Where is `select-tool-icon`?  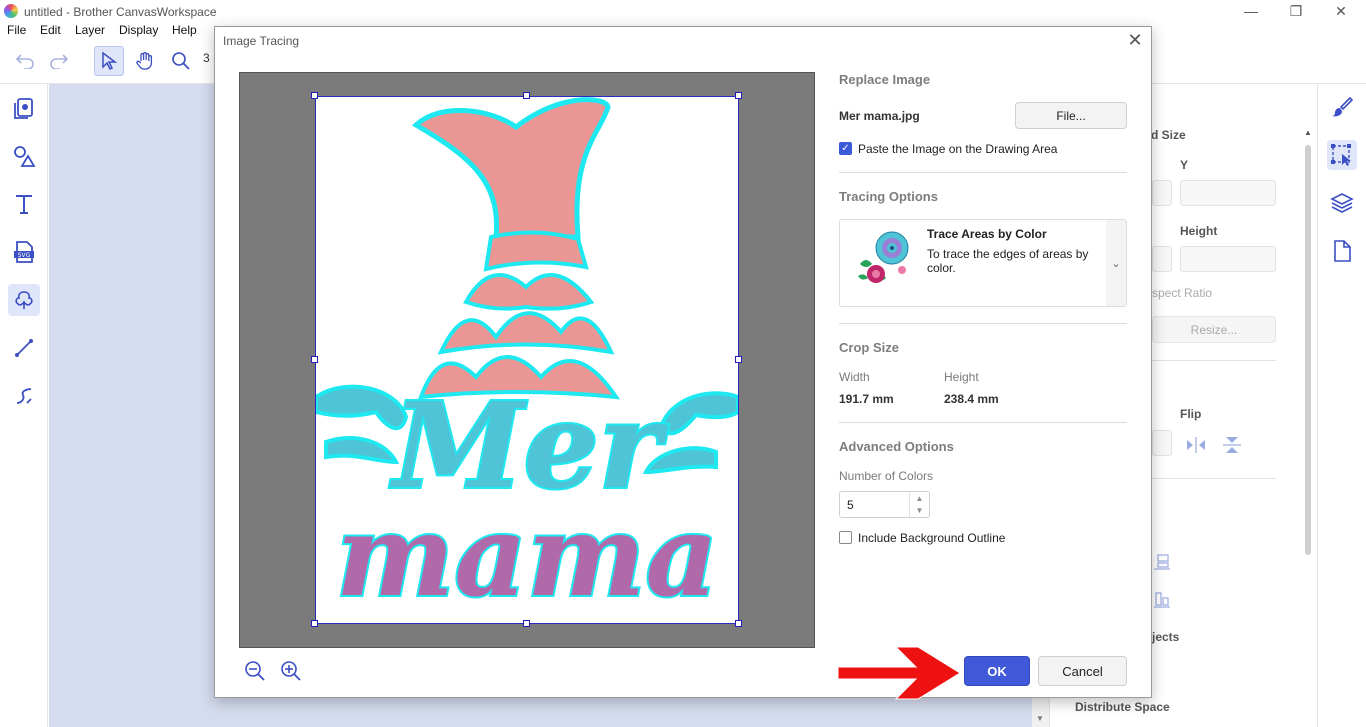 select-tool-icon is located at coordinates (109, 61).